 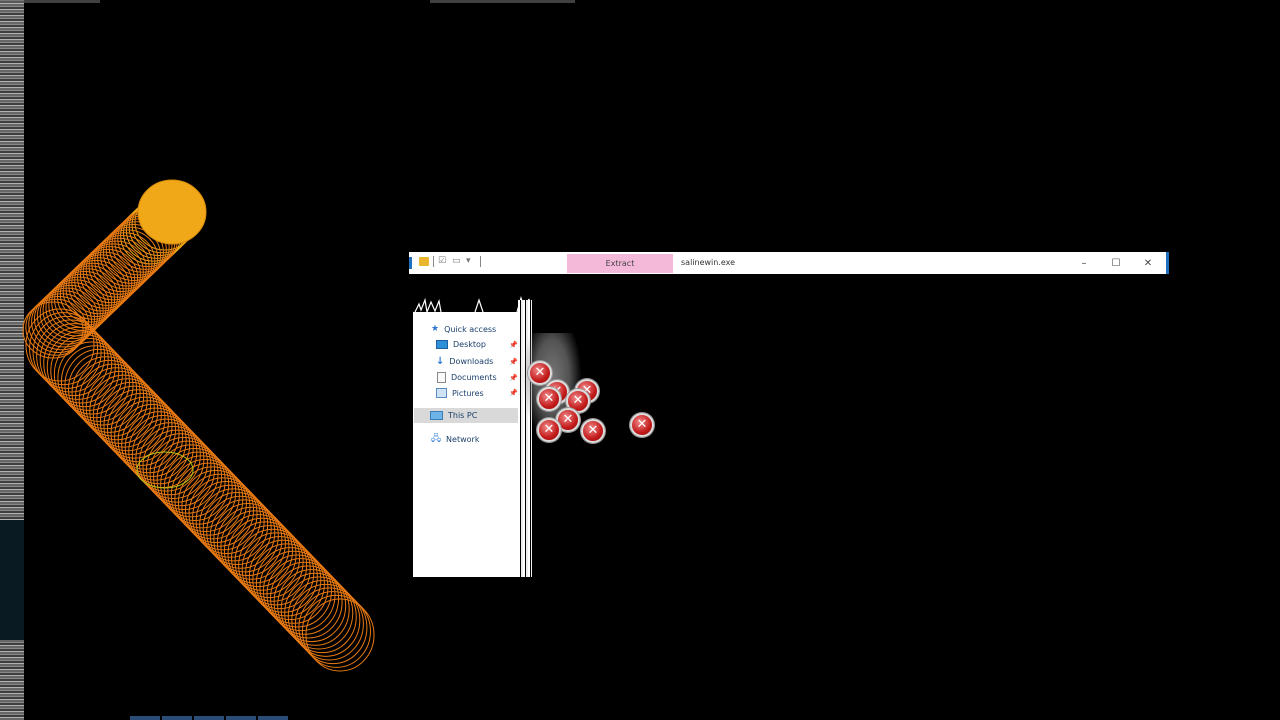 I want to click on sidebar-item-this-pc: This PC, so click(x=466, y=415).